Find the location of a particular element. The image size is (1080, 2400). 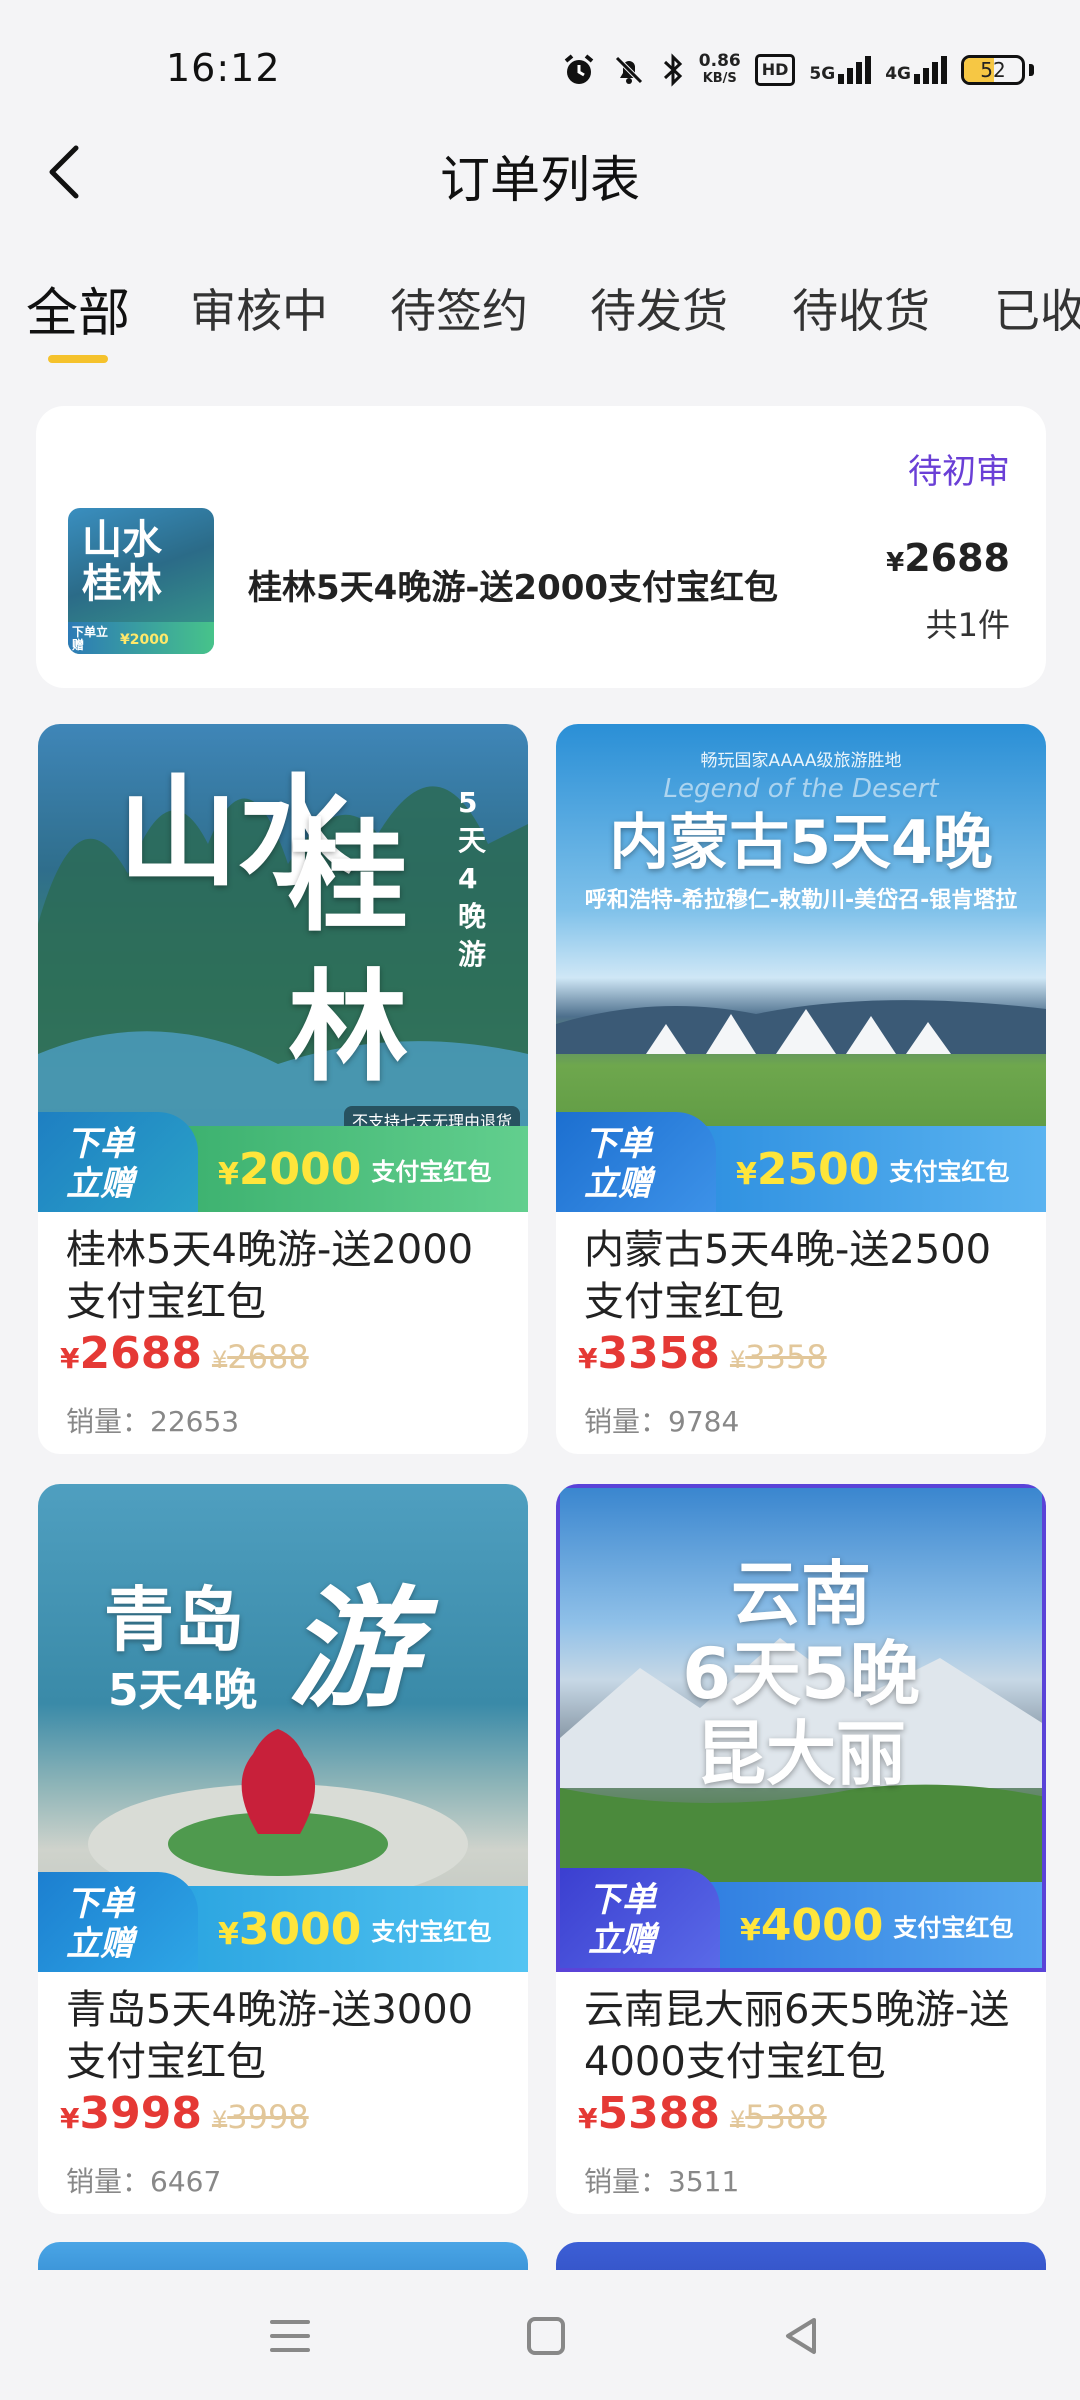

sales-count: 销量：3511 is located at coordinates (662, 2181).